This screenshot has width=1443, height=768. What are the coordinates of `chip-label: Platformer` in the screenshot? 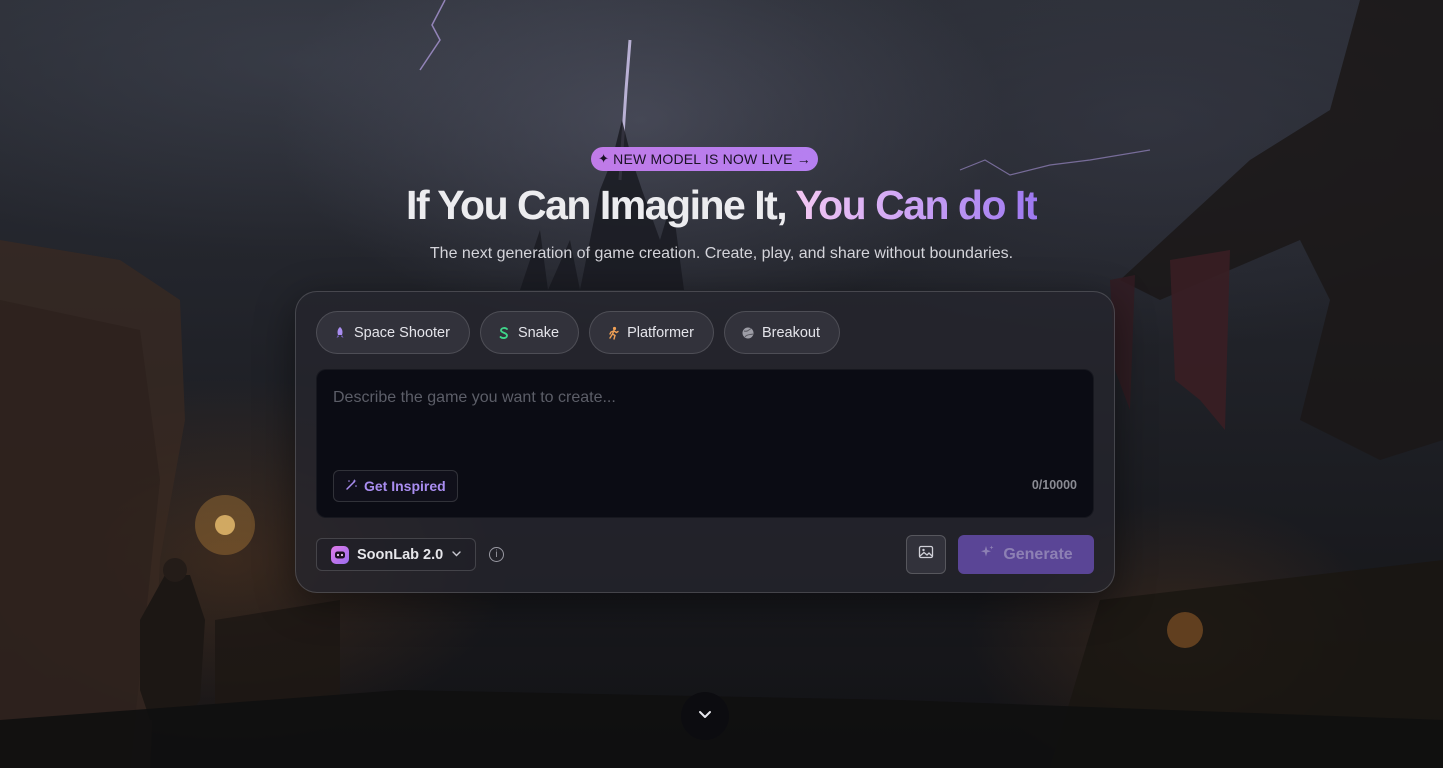 It's located at (660, 332).